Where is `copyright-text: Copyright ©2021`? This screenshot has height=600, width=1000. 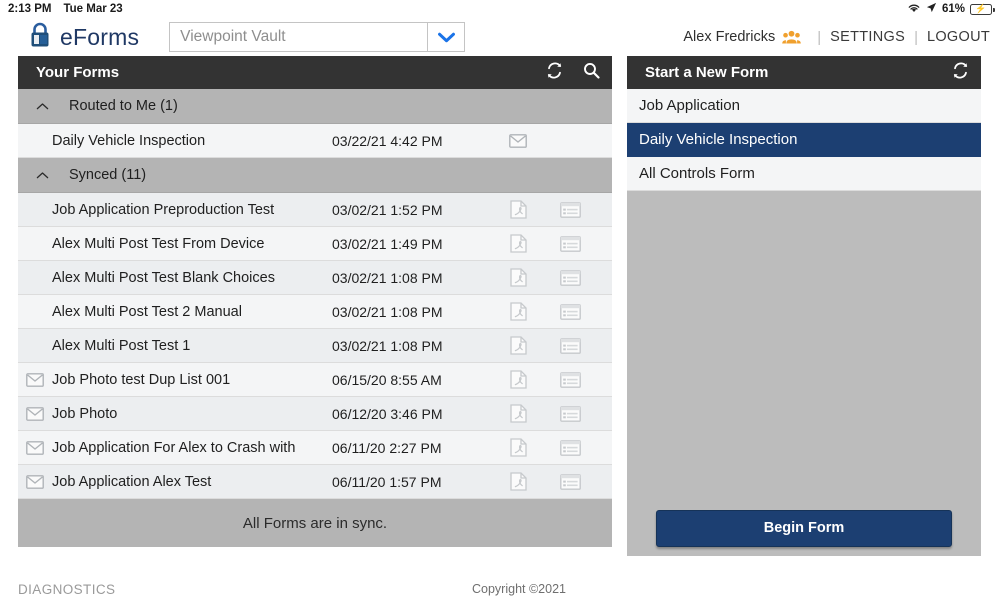 copyright-text: Copyright ©2021 is located at coordinates (519, 589).